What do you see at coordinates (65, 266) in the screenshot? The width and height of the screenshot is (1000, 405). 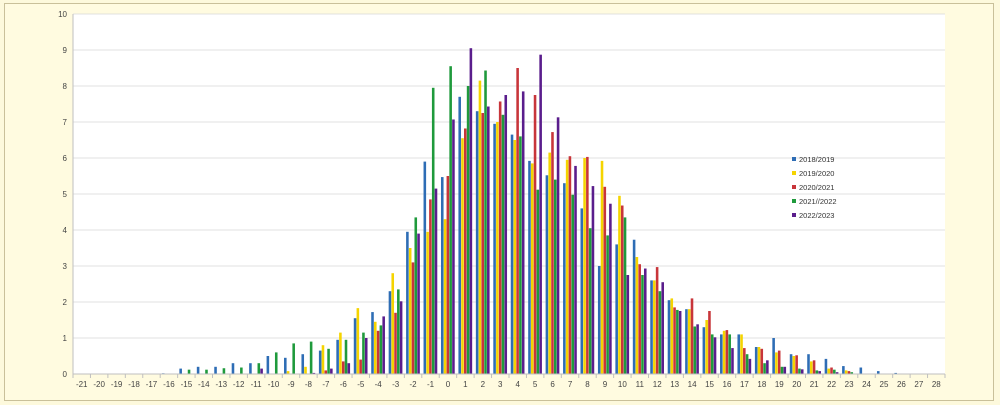 I see `y-tick-label: 3` at bounding box center [65, 266].